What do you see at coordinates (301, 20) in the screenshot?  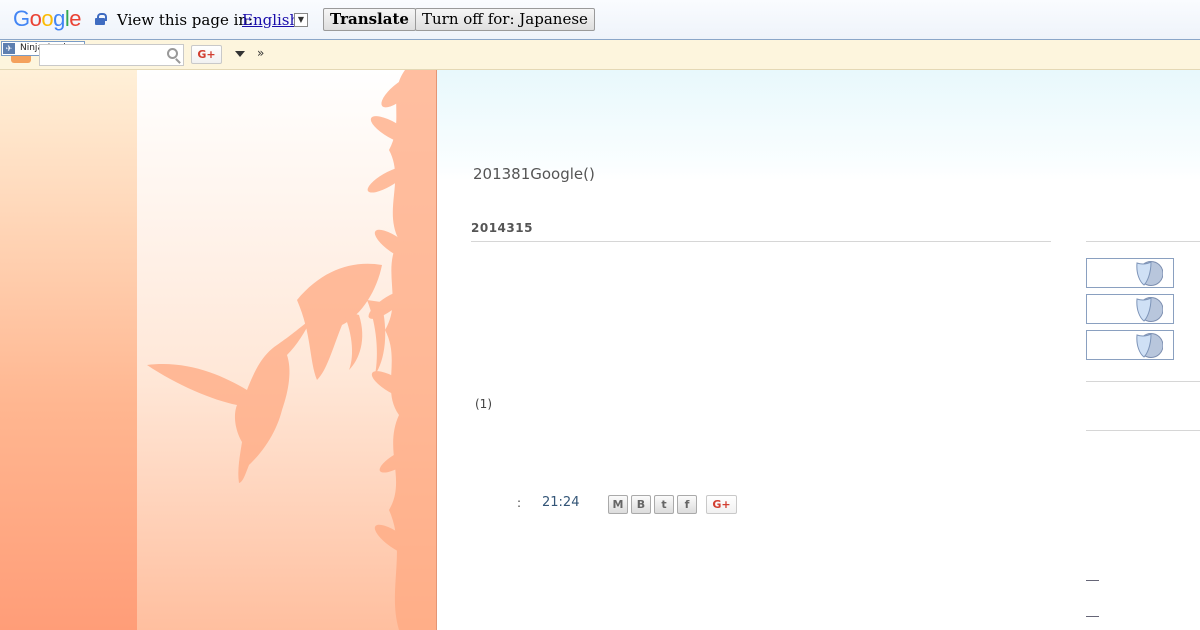 I see `language-dropdown-icon: ▼` at bounding box center [301, 20].